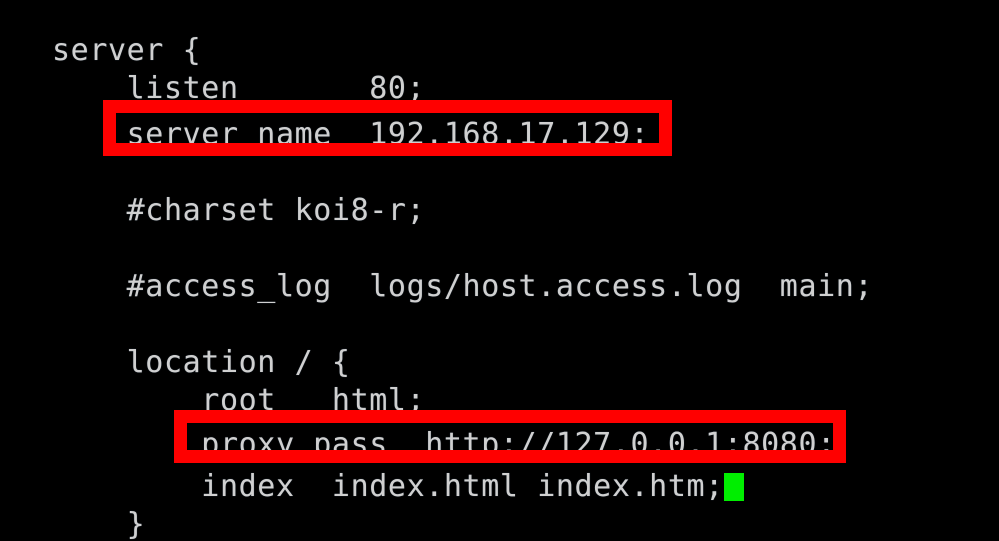  What do you see at coordinates (351, 134) in the screenshot?
I see `line-server-name: server_name 192.168.17.129;` at bounding box center [351, 134].